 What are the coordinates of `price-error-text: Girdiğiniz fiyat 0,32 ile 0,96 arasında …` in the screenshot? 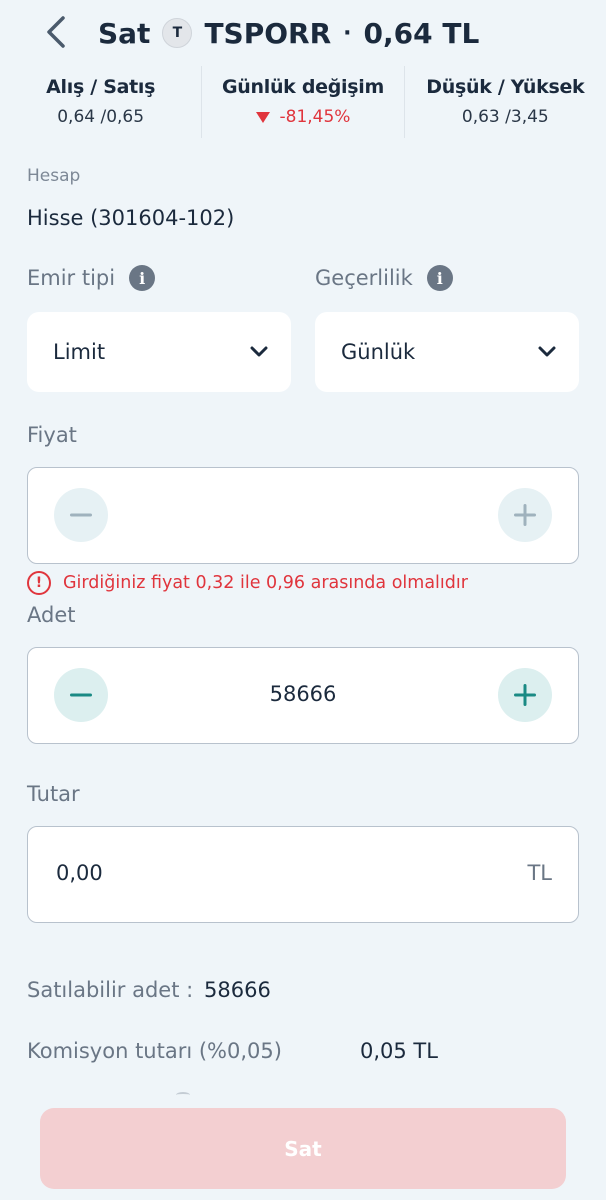 It's located at (265, 583).